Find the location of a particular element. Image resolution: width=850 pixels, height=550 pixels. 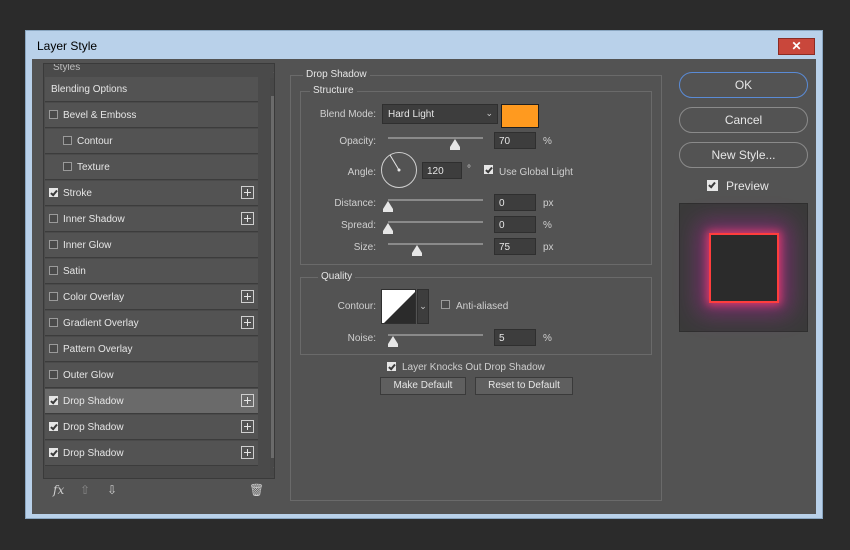

knock-out-checkbox is located at coordinates (391, 366).